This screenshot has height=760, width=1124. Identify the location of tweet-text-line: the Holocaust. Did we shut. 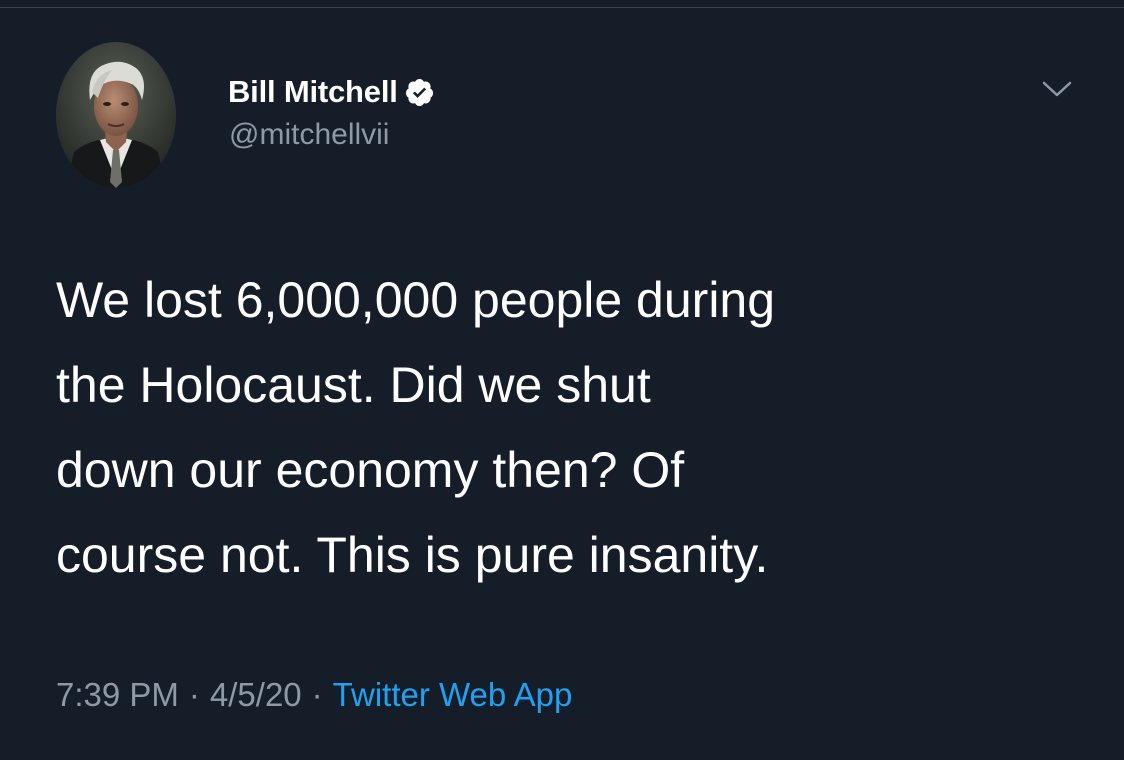
(353, 385).